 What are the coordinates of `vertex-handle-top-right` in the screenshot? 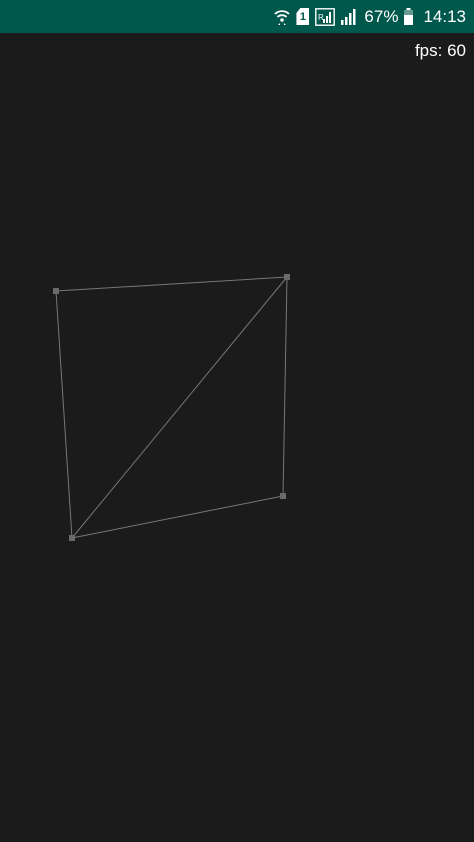 It's located at (287, 277).